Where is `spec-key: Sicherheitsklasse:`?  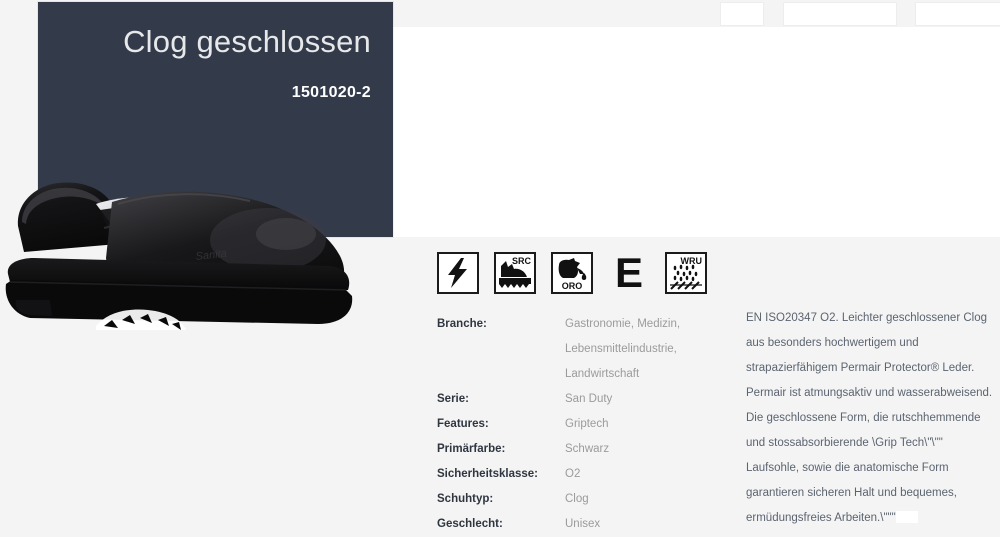
spec-key: Sicherheitsklasse: is located at coordinates (488, 474).